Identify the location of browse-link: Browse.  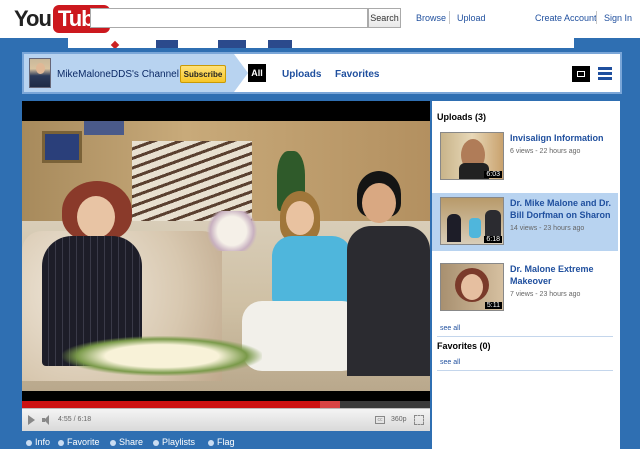
(431, 18).